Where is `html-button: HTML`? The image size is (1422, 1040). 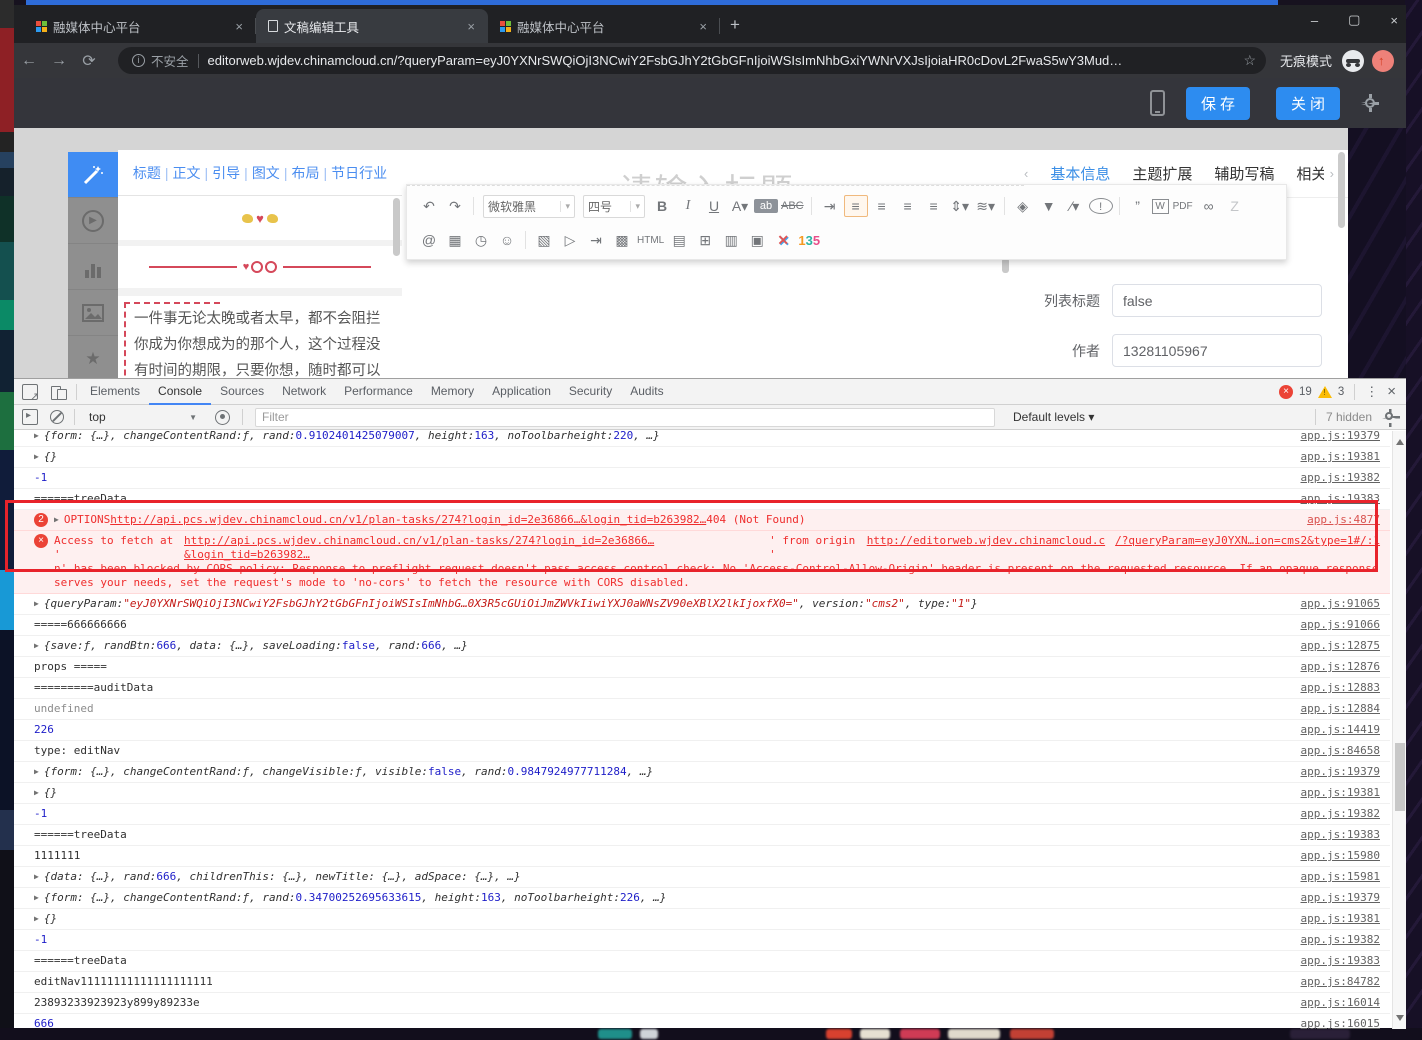
html-button: HTML is located at coordinates (650, 240).